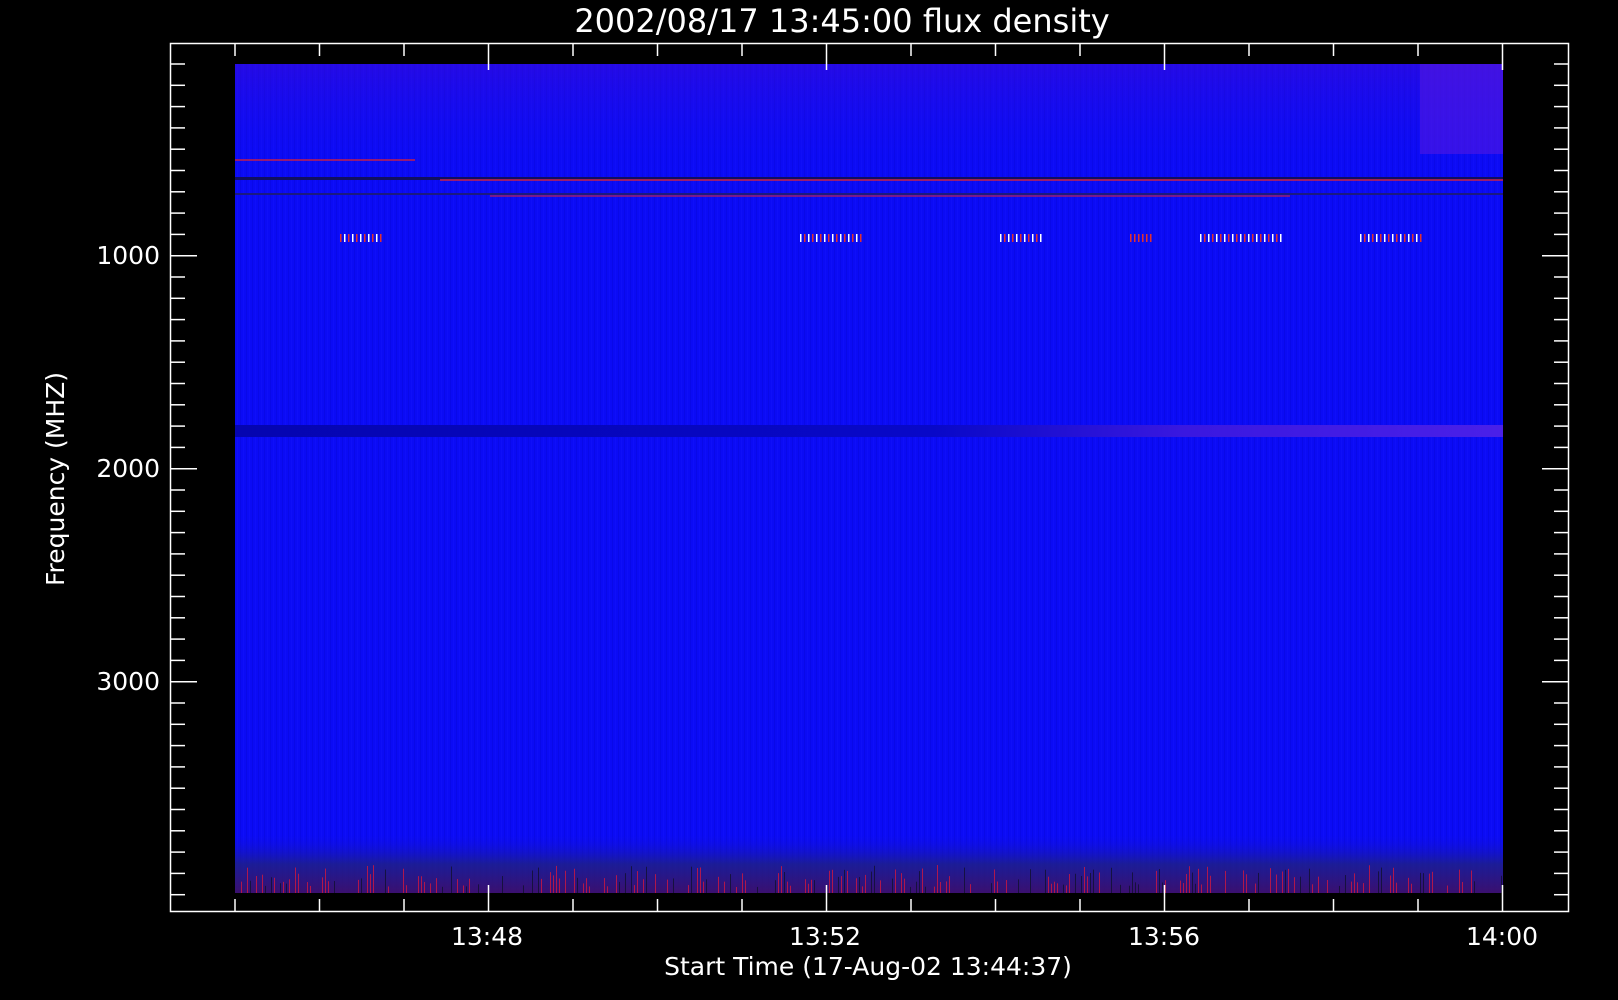 The width and height of the screenshot is (1618, 1000). I want to click on y-tick-label: 2000, so click(128, 468).